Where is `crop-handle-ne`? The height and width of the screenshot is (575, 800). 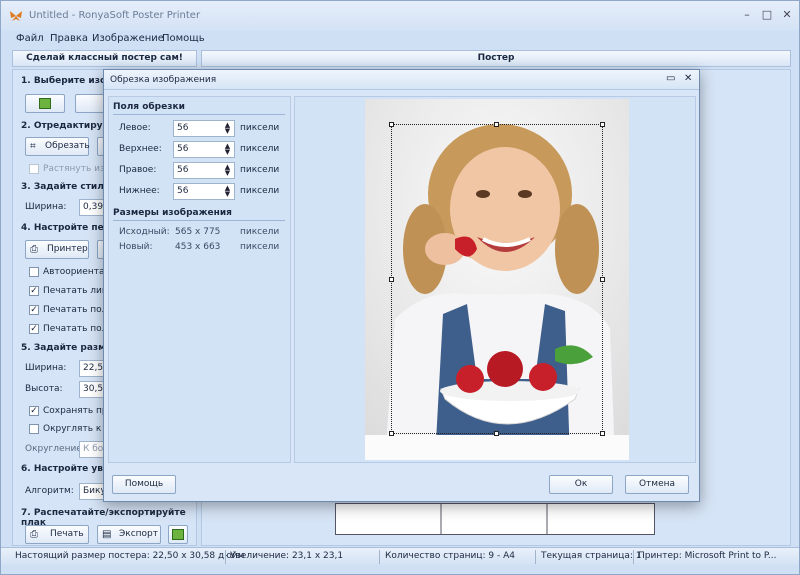 crop-handle-ne is located at coordinates (602, 124).